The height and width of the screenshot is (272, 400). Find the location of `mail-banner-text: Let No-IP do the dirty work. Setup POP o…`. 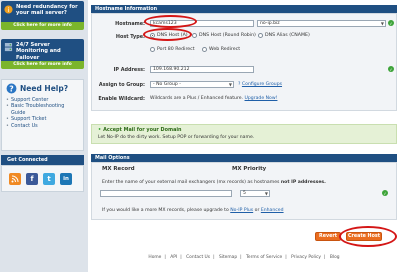

mail-banner-text: Let No-IP do the dirty work. Setup POP o… is located at coordinates (176, 137).